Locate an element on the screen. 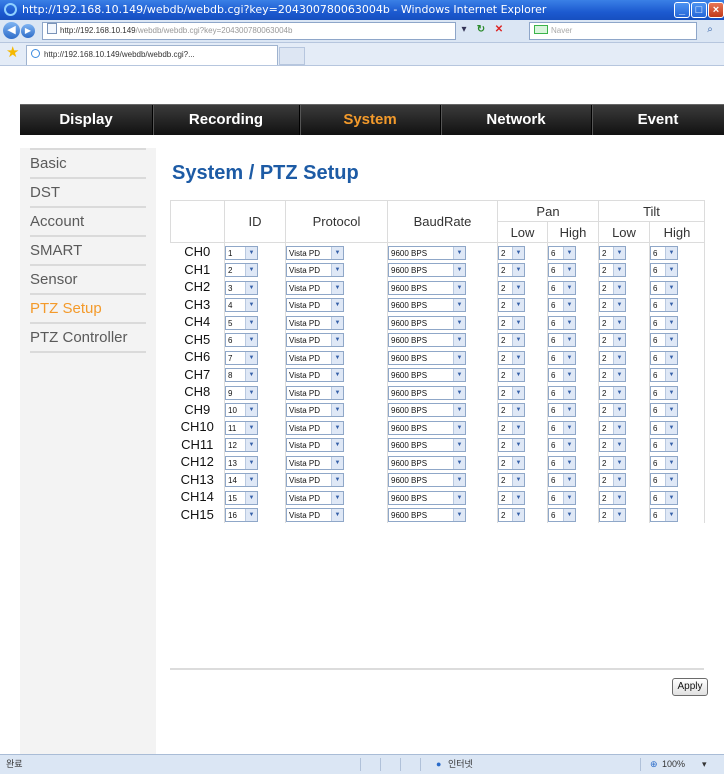 The image size is (724, 774). nav-system: System is located at coordinates (370, 120).